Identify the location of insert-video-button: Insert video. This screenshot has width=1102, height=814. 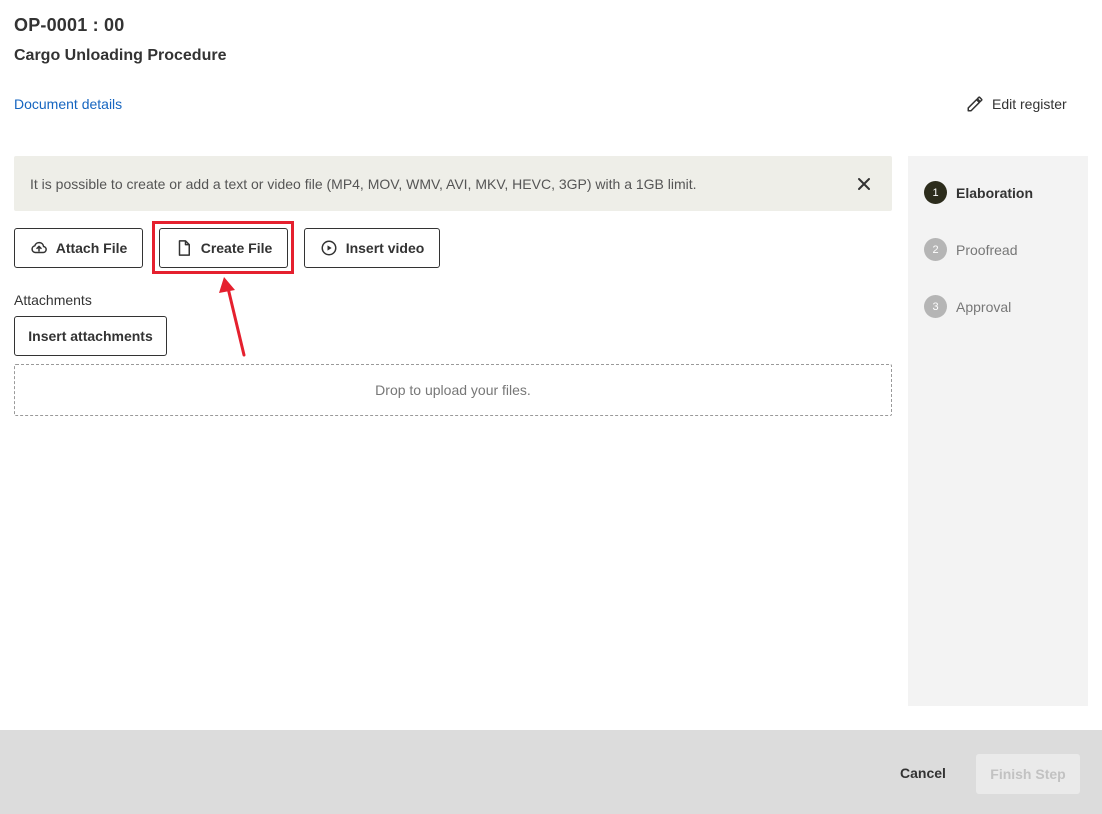
(372, 248).